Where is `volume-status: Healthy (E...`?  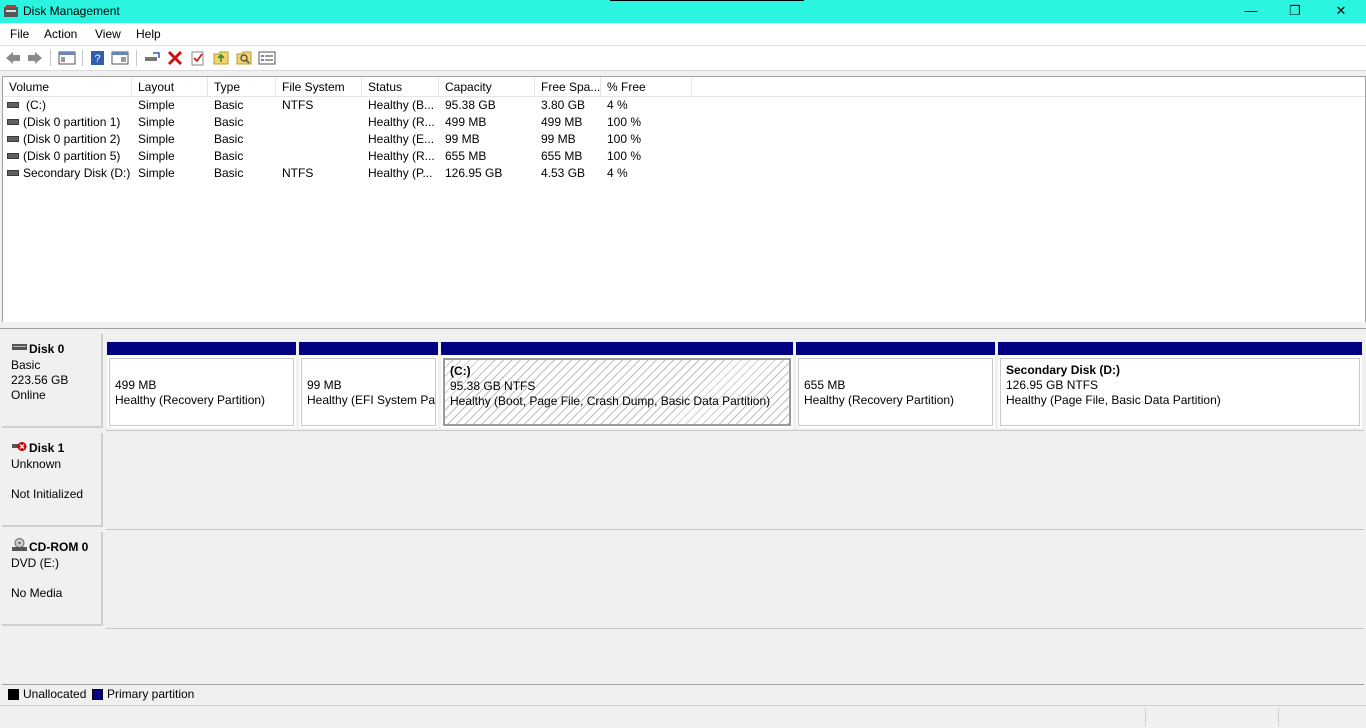 volume-status: Healthy (E... is located at coordinates (401, 139).